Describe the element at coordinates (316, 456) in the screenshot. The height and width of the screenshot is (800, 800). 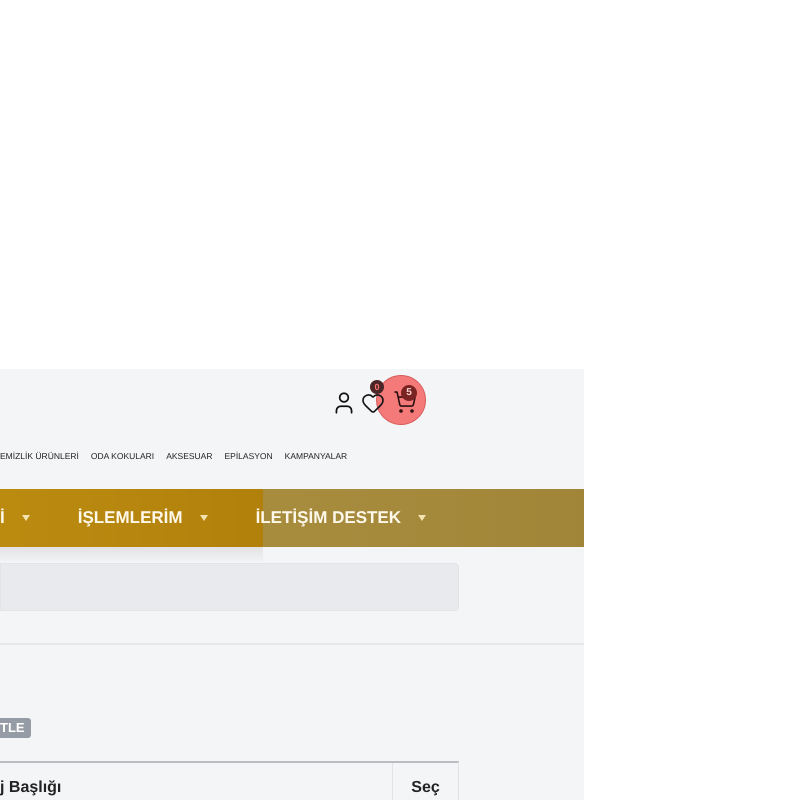
I see `category-link: KAMPANYALAR` at that location.